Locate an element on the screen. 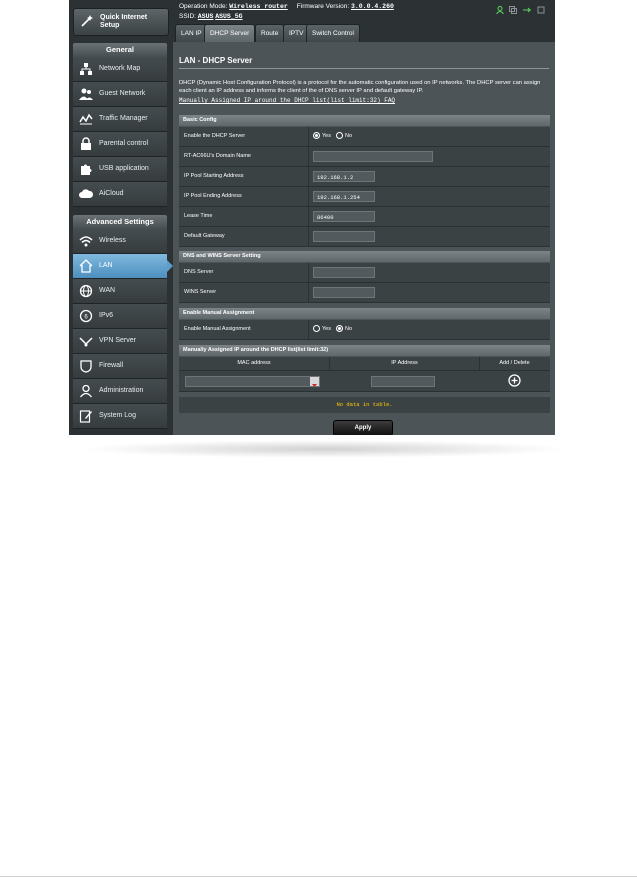  dhcp-no-radio: No is located at coordinates (344, 136).